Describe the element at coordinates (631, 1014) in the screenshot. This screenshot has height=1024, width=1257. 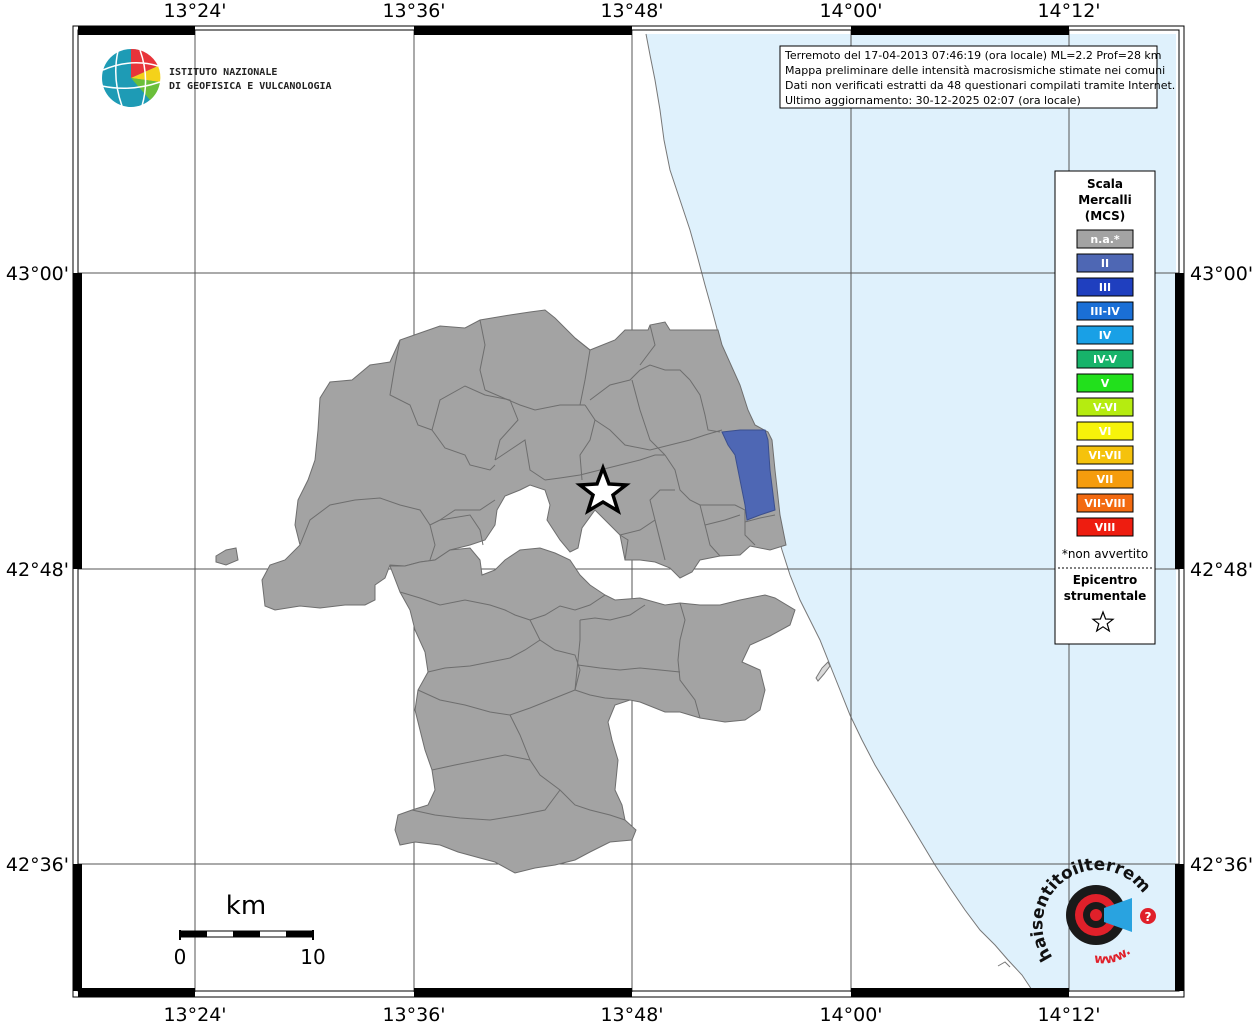
I see `lon-label-bottom: 13°48'` at that location.